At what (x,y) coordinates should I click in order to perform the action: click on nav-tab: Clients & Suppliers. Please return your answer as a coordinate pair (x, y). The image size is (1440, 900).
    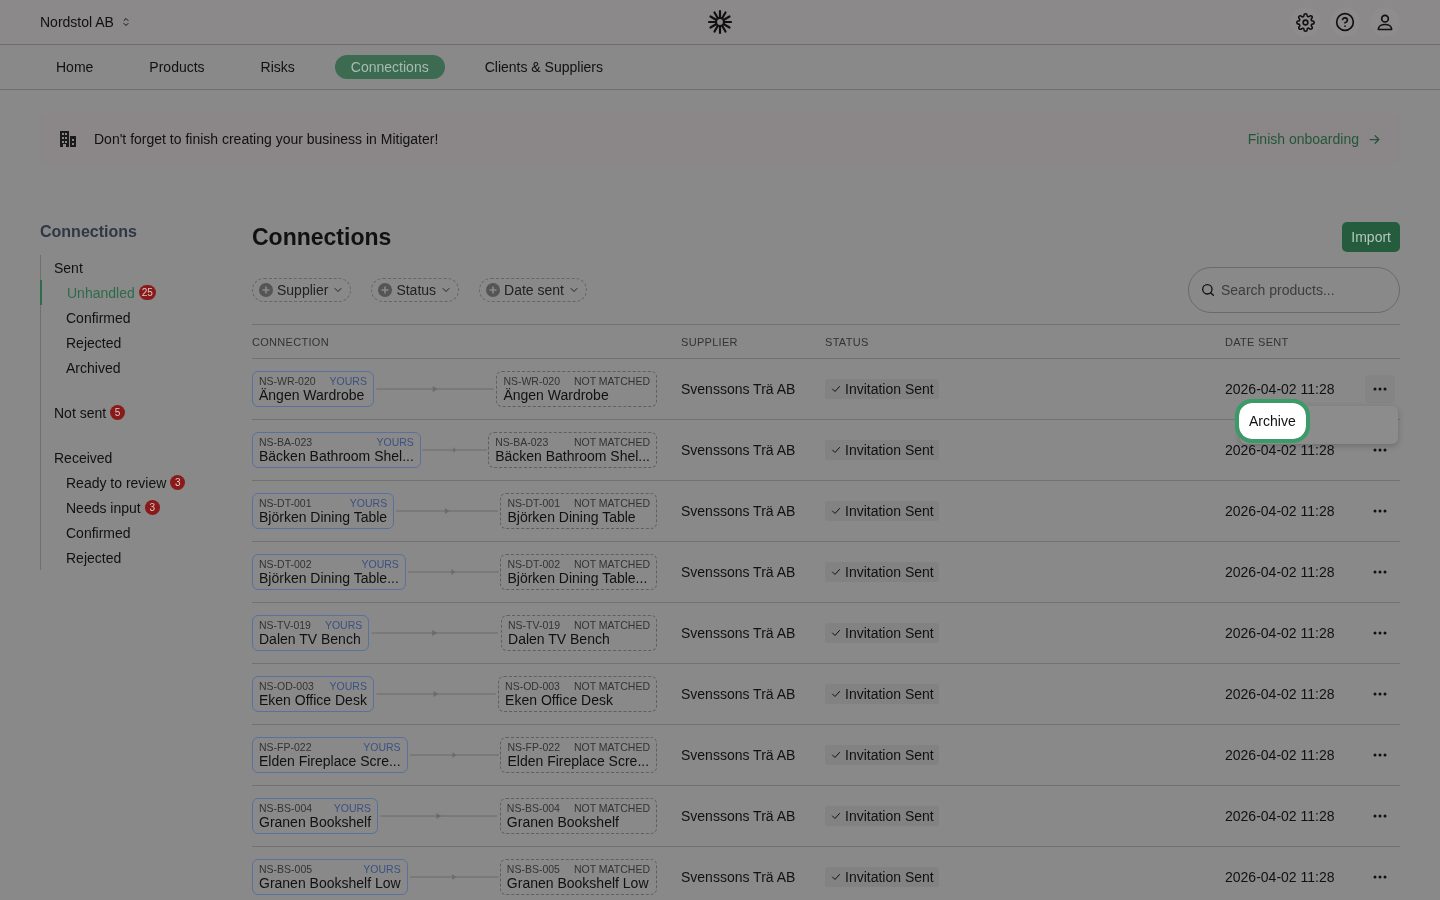
    Looking at the image, I should click on (543, 67).